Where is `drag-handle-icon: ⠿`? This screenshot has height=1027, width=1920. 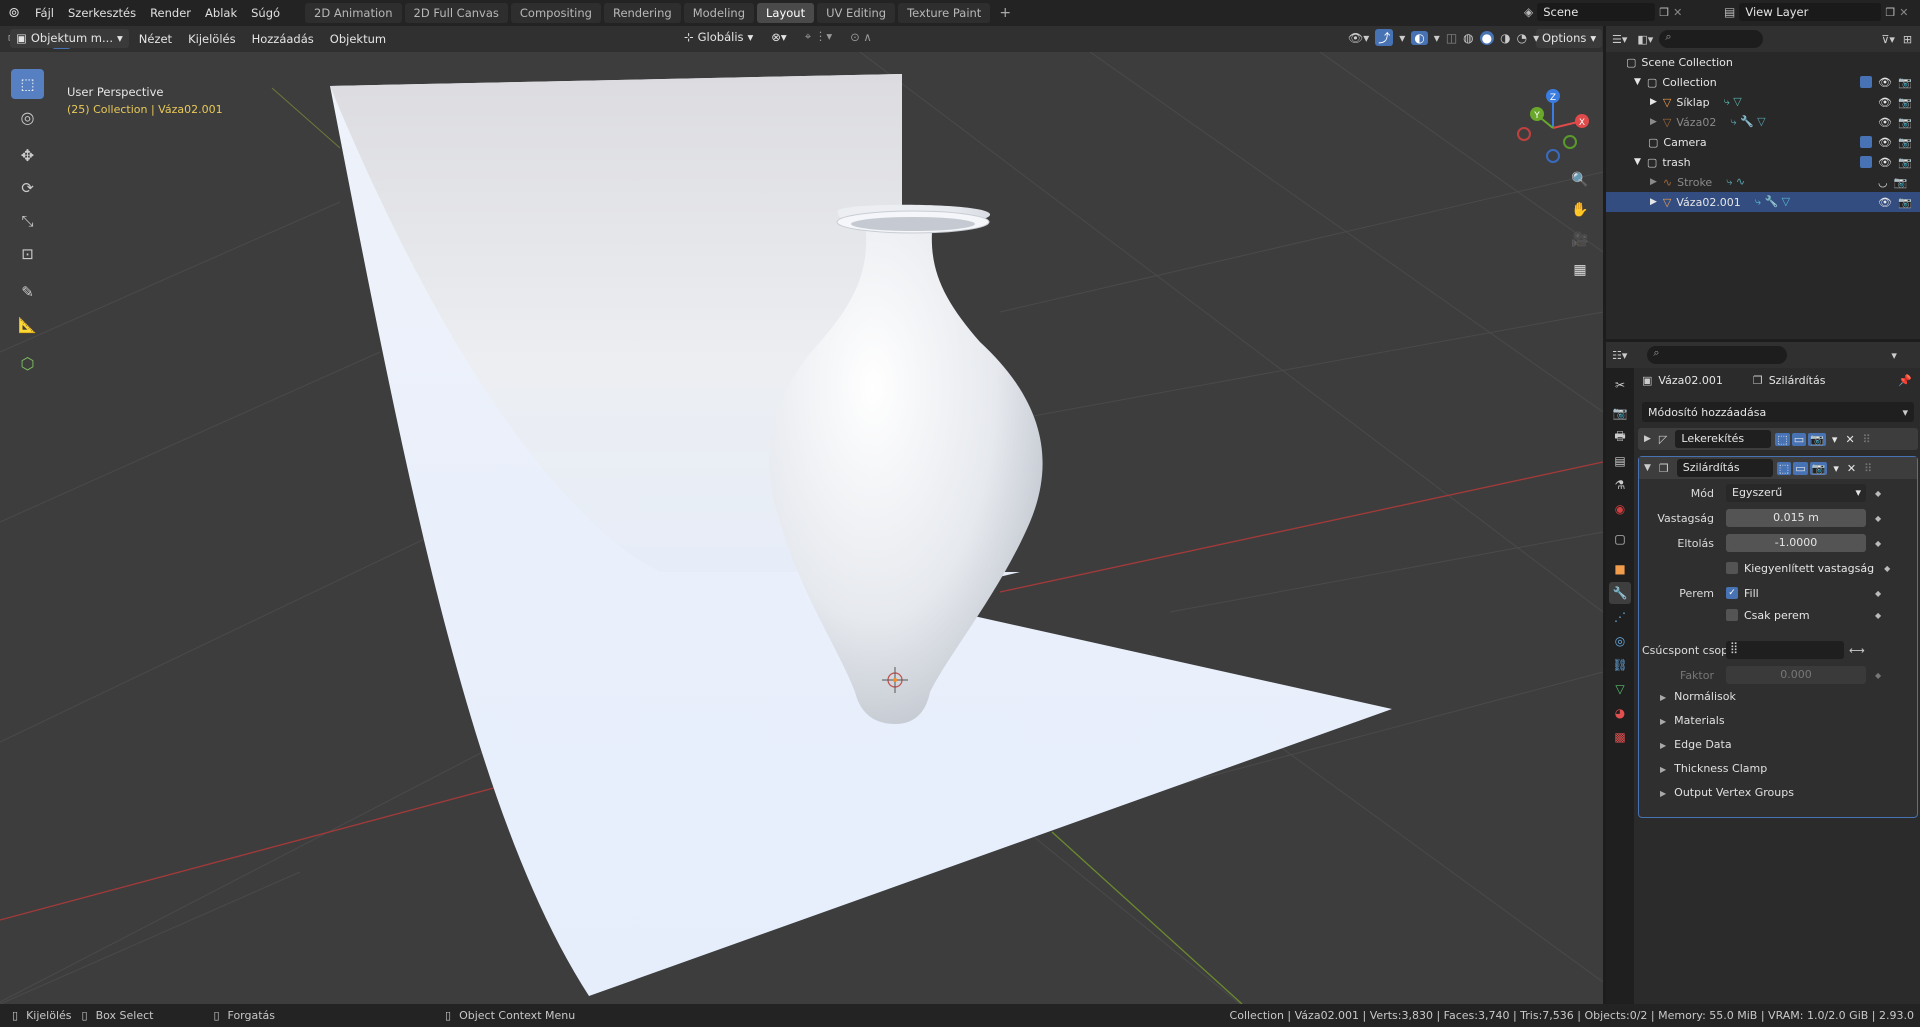 drag-handle-icon: ⠿ is located at coordinates (1867, 439).